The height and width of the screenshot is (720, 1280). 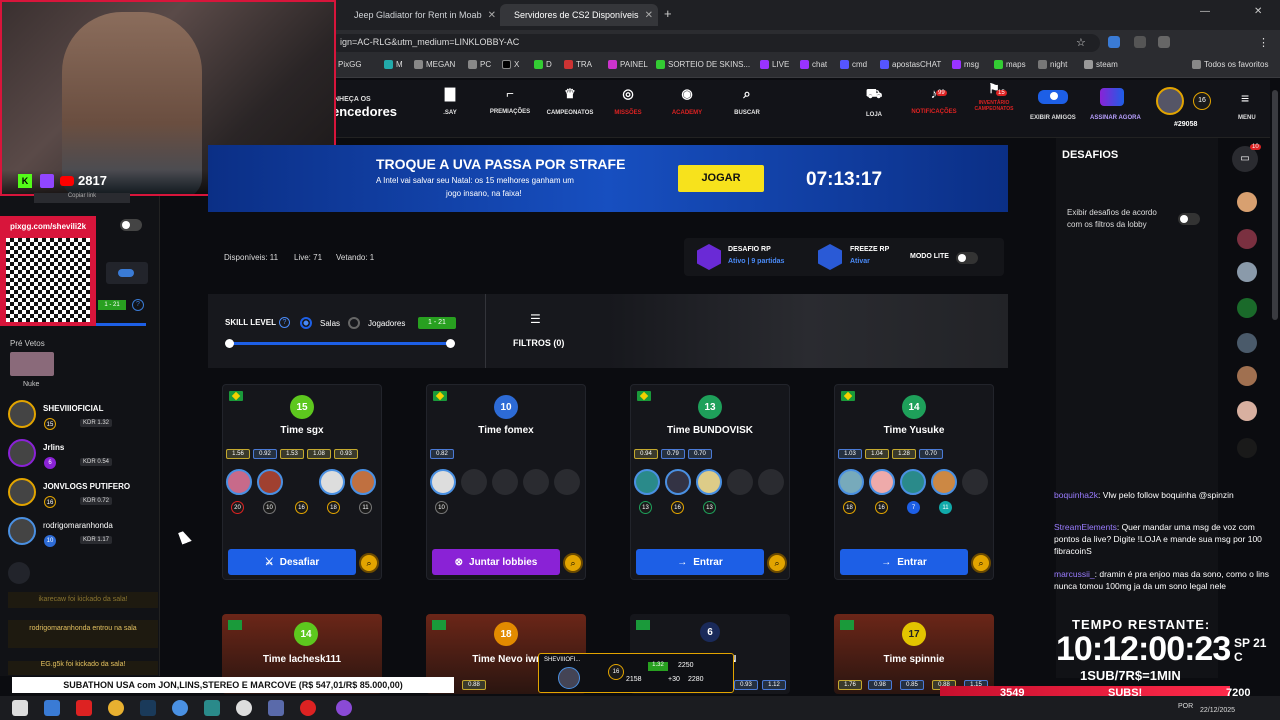 What do you see at coordinates (535, 319) in the screenshot?
I see `filter-icon: ☰` at bounding box center [535, 319].